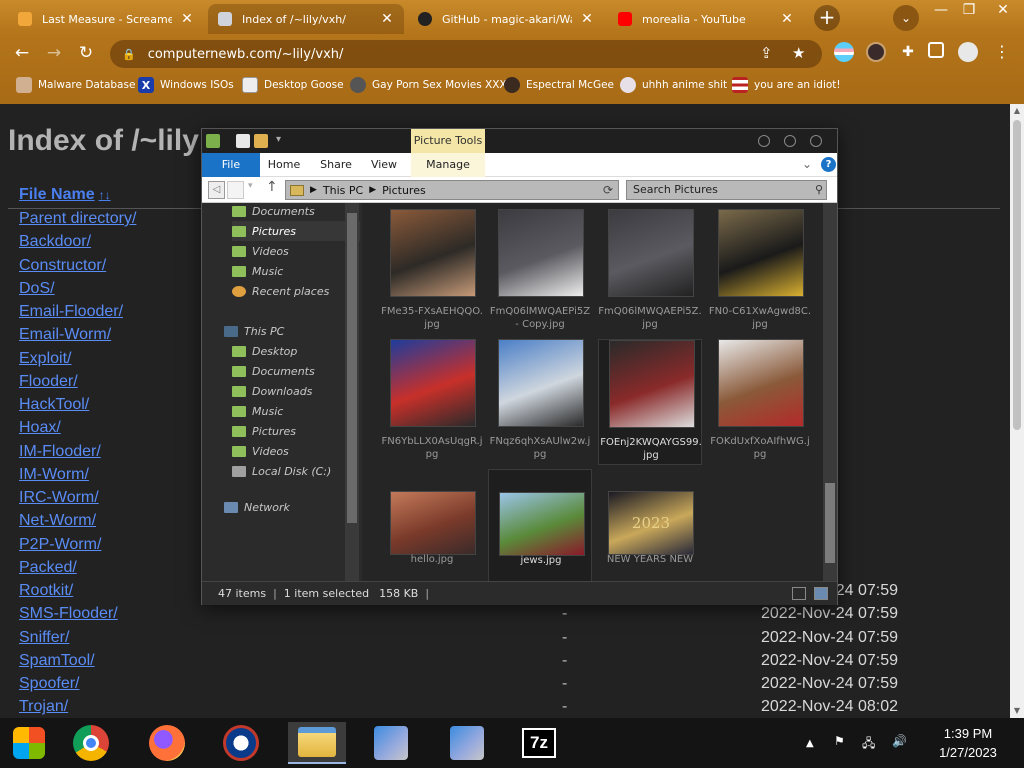  I want to click on explorer-forward-button, so click(235, 190).